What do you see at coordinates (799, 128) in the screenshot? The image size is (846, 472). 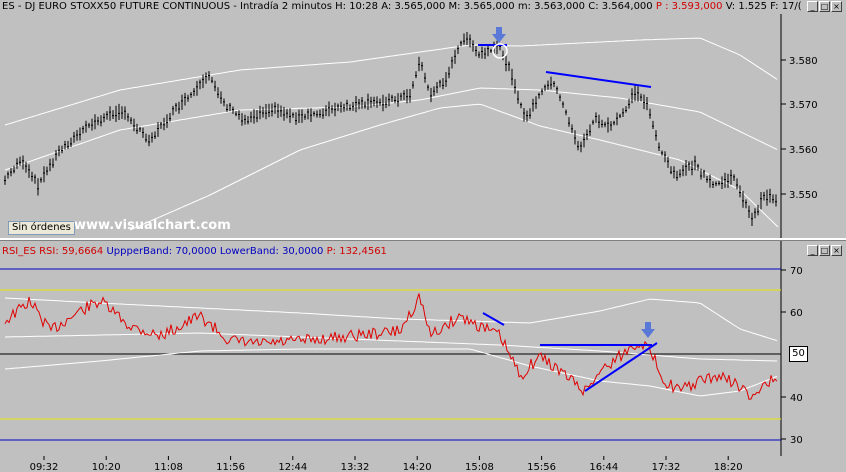 I see `price-axis: 3.580 3.570 3.560 3.550` at bounding box center [799, 128].